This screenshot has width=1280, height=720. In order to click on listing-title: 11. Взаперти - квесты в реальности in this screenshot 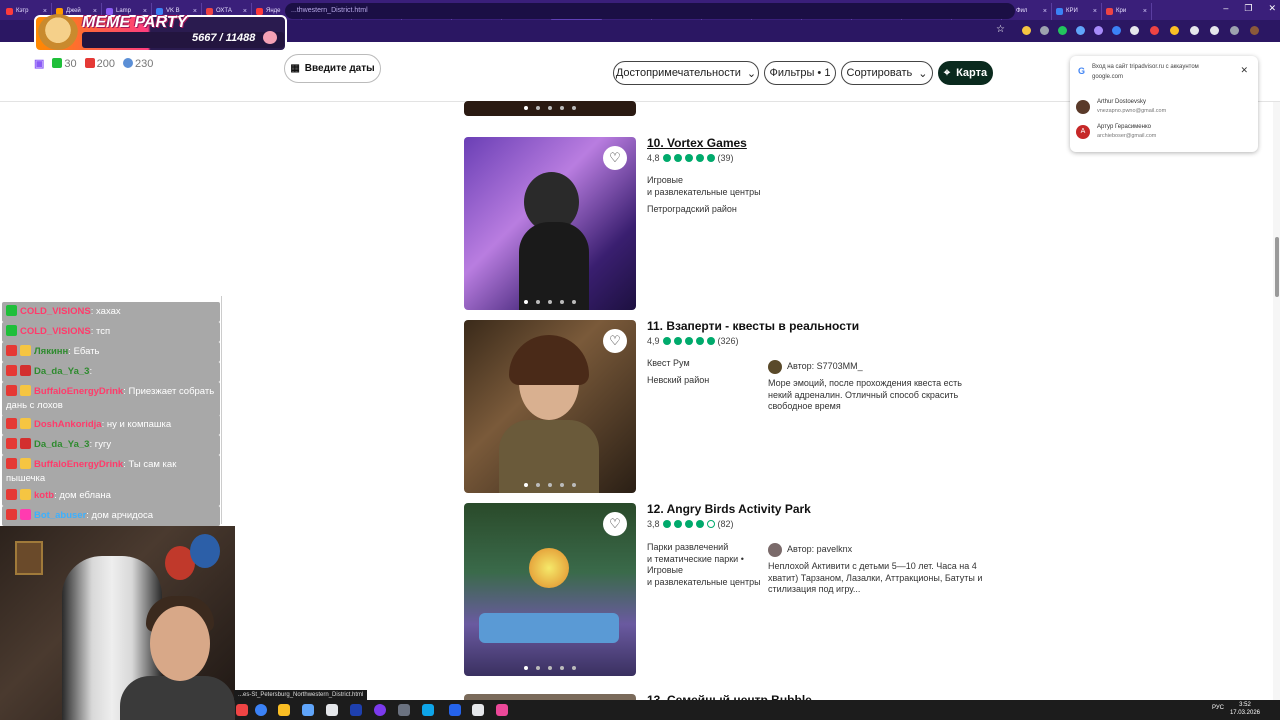, I will do `click(753, 326)`.